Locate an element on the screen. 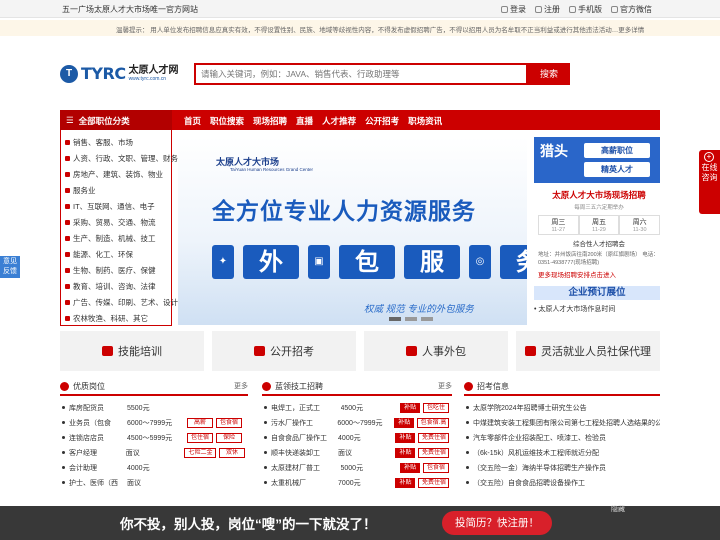  job-row: 电焊工，正式工 4500元 补贴 包吃住 is located at coordinates (357, 407).